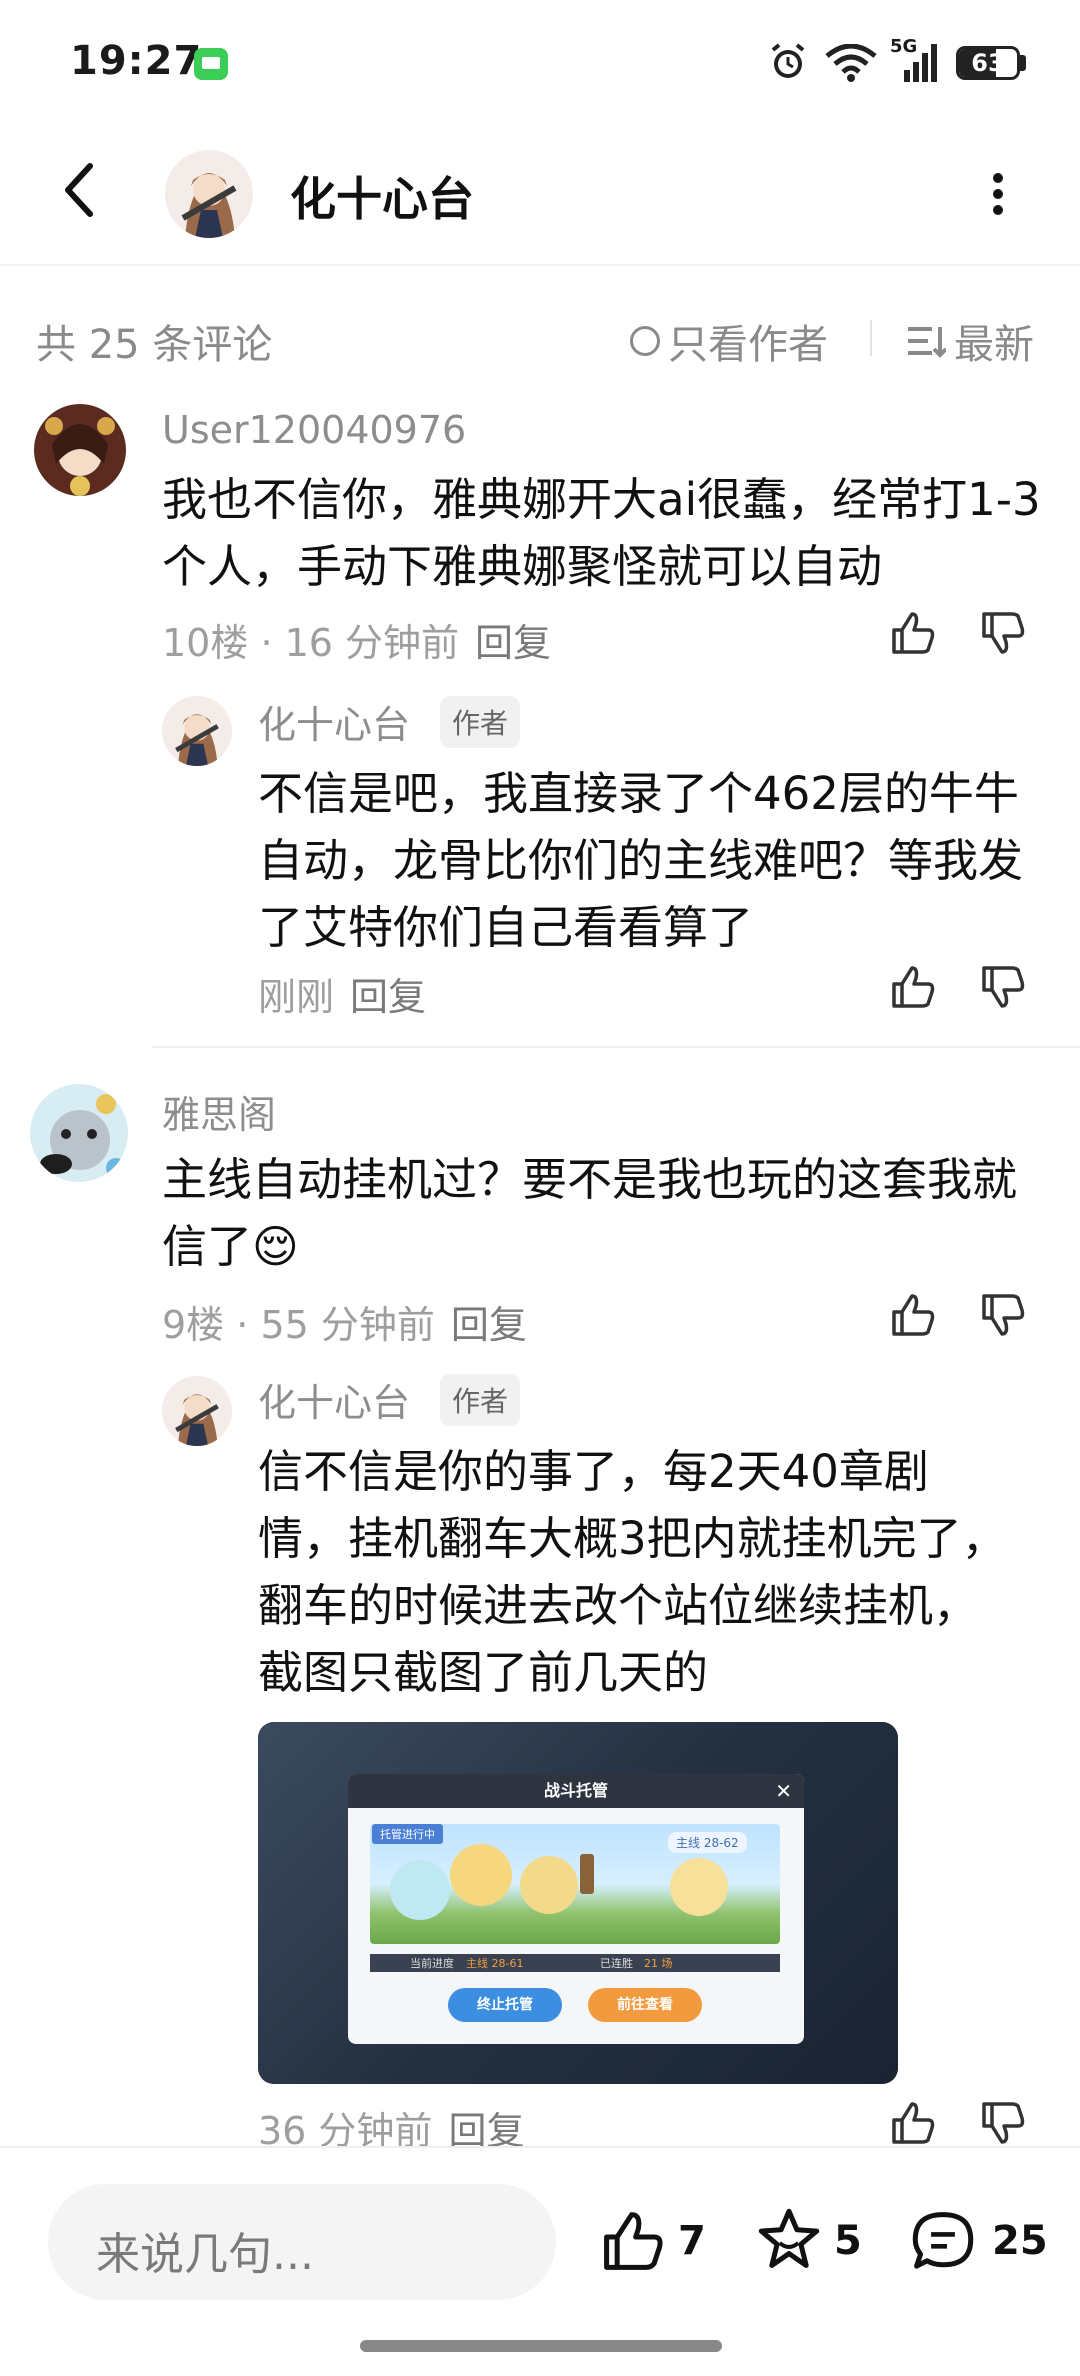 This screenshot has width=1080, height=2376. I want to click on reply-time: 刚刚, so click(296, 997).